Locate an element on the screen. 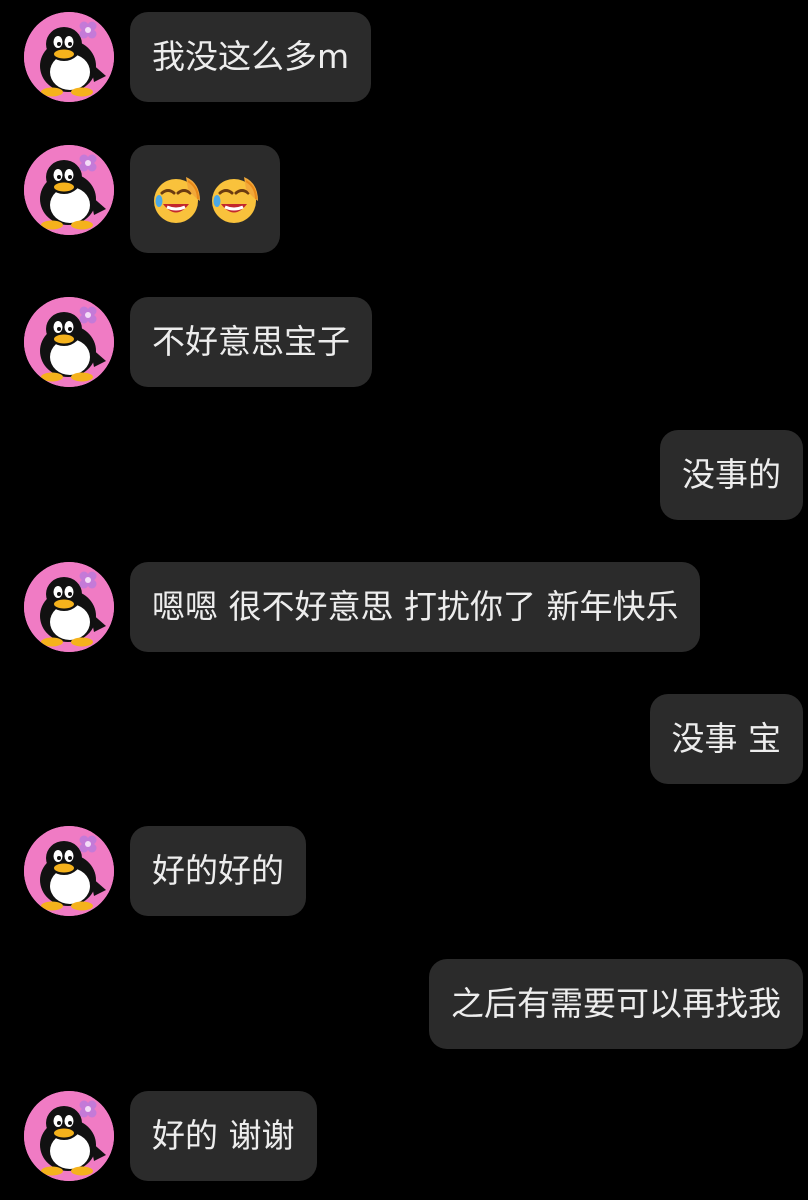 This screenshot has width=808, height=1200. incoming-message-bubble: 好的好的 is located at coordinates (218, 871).